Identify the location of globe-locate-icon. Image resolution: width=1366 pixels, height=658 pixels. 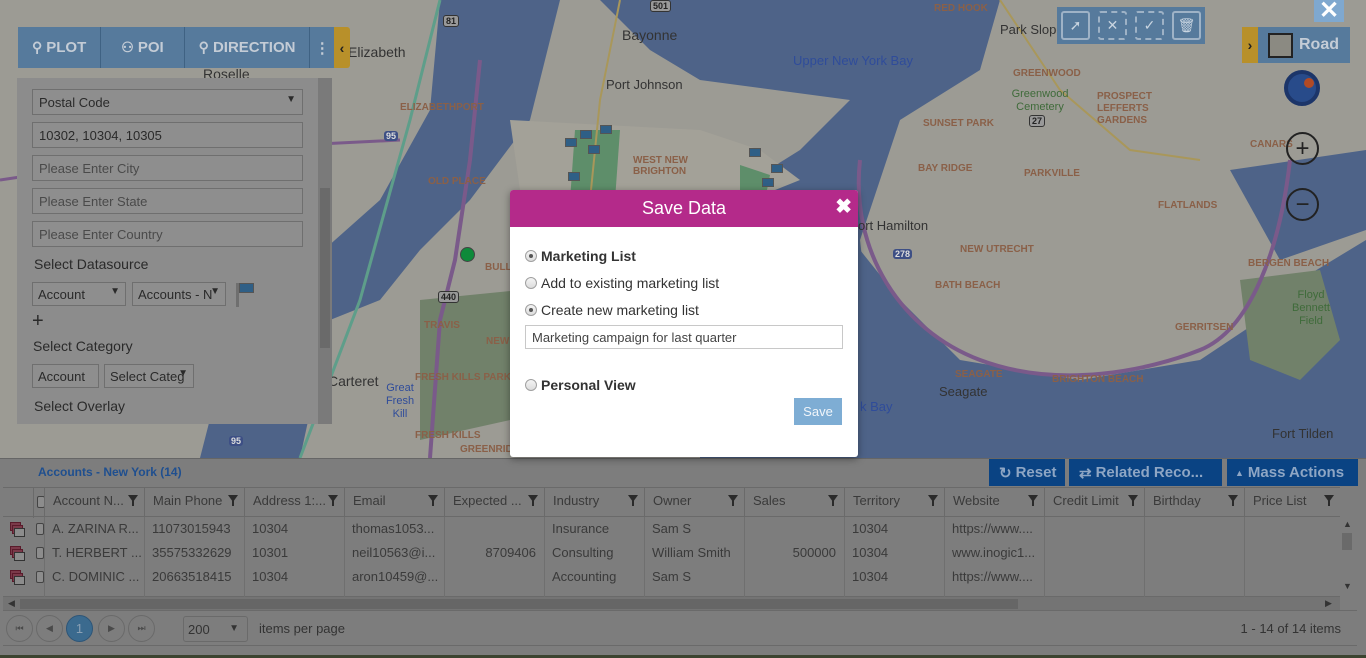
(1302, 88).